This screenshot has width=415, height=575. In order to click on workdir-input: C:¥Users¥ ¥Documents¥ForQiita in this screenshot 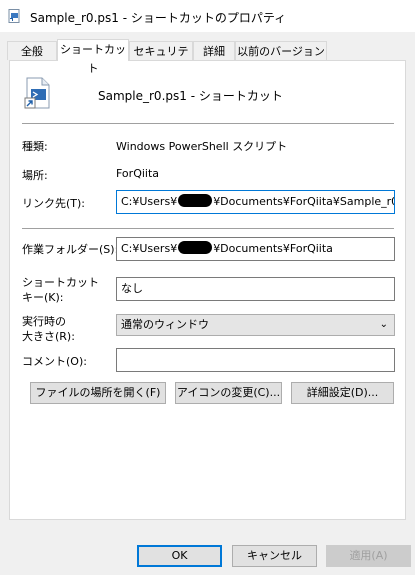, I will do `click(255, 249)`.